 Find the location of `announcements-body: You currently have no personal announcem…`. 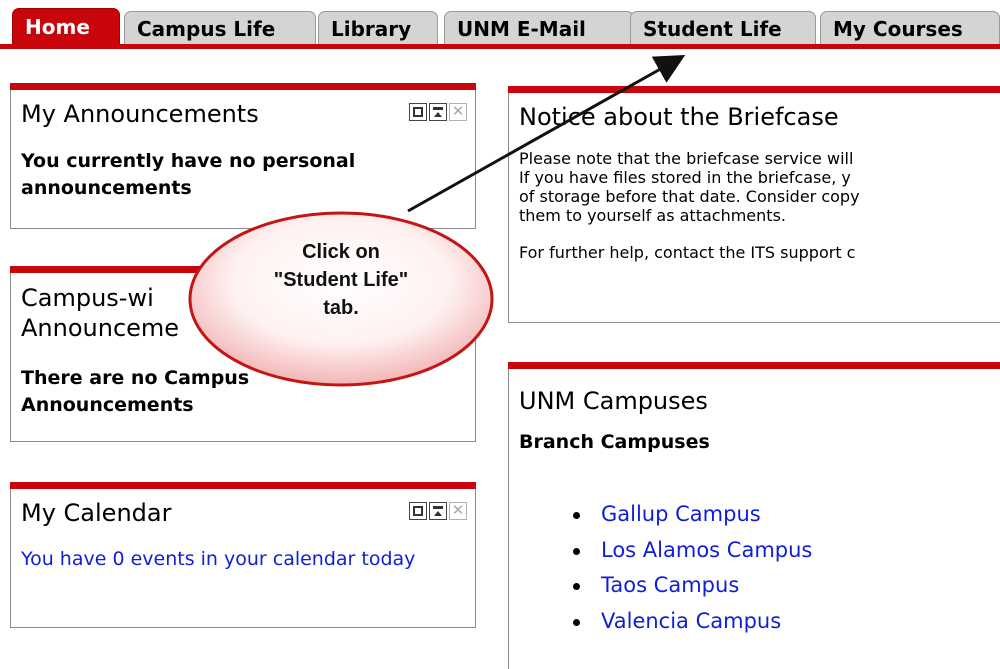

announcements-body: You currently have no personal announcem… is located at coordinates (188, 174).